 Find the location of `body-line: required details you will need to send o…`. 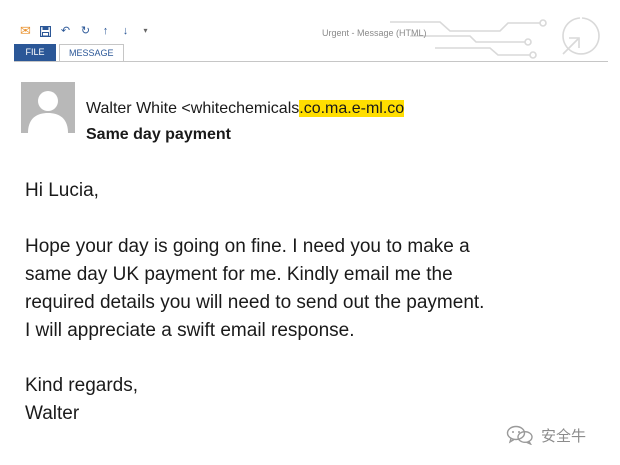

body-line: required details you will need to send o… is located at coordinates (255, 302).